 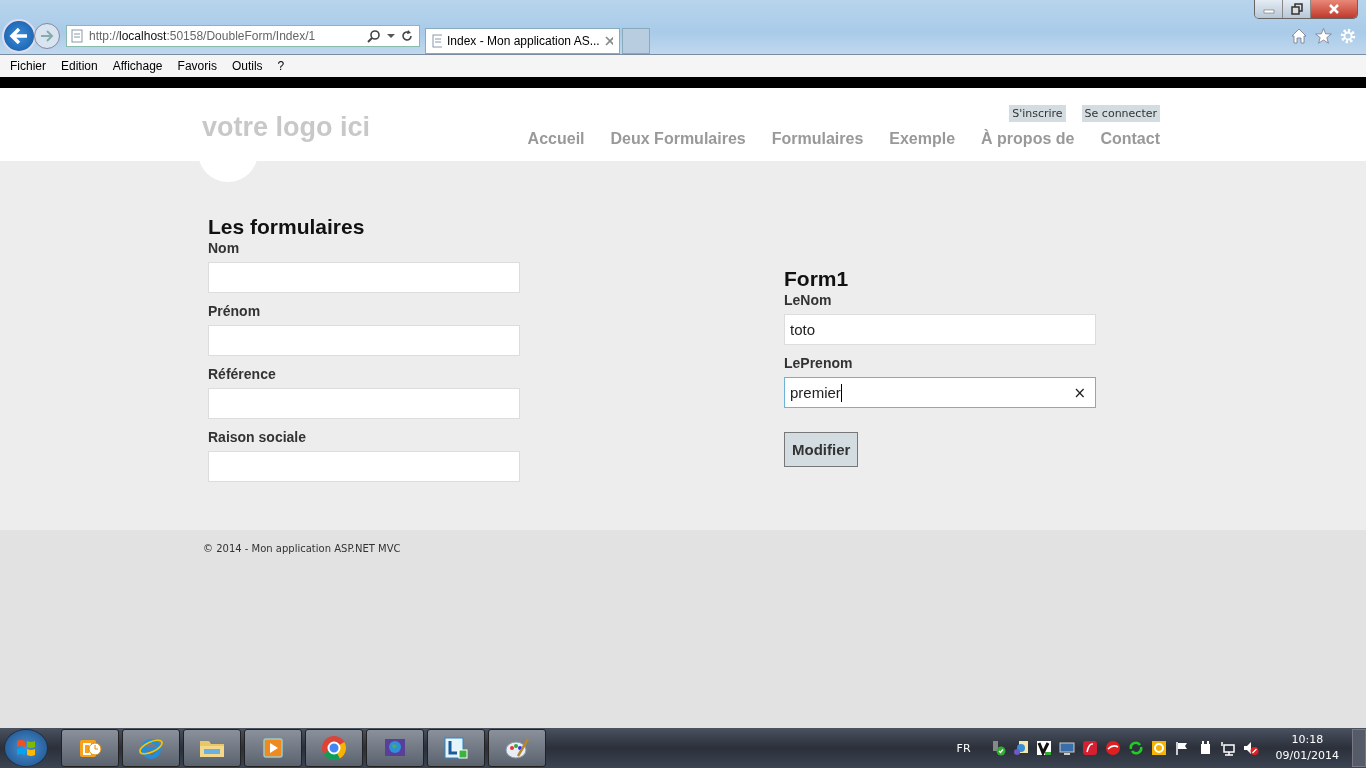 What do you see at coordinates (224, 248) in the screenshot?
I see `field-label: Nom` at bounding box center [224, 248].